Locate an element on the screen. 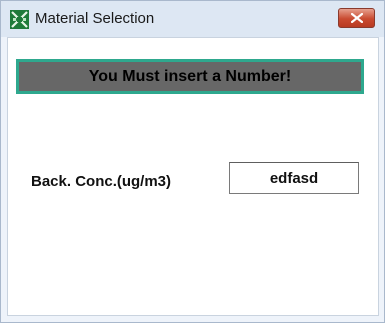 This screenshot has height=323, width=385. error-banner: You Must insert a Number! is located at coordinates (190, 76).